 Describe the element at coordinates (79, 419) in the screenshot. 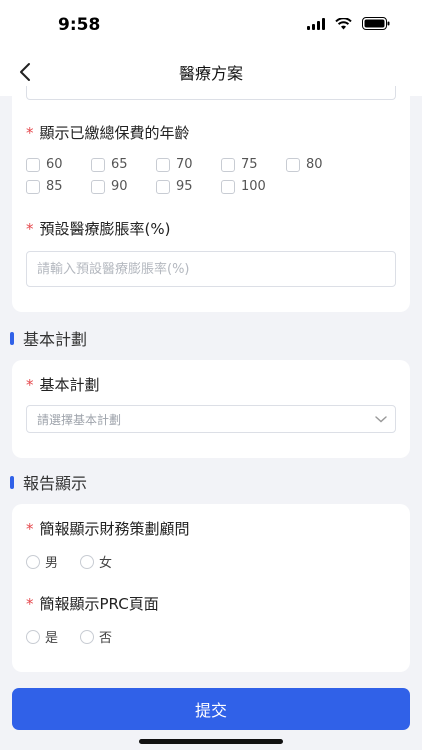

I see `basic-plan-placeholder: 請選擇基本計劃` at that location.